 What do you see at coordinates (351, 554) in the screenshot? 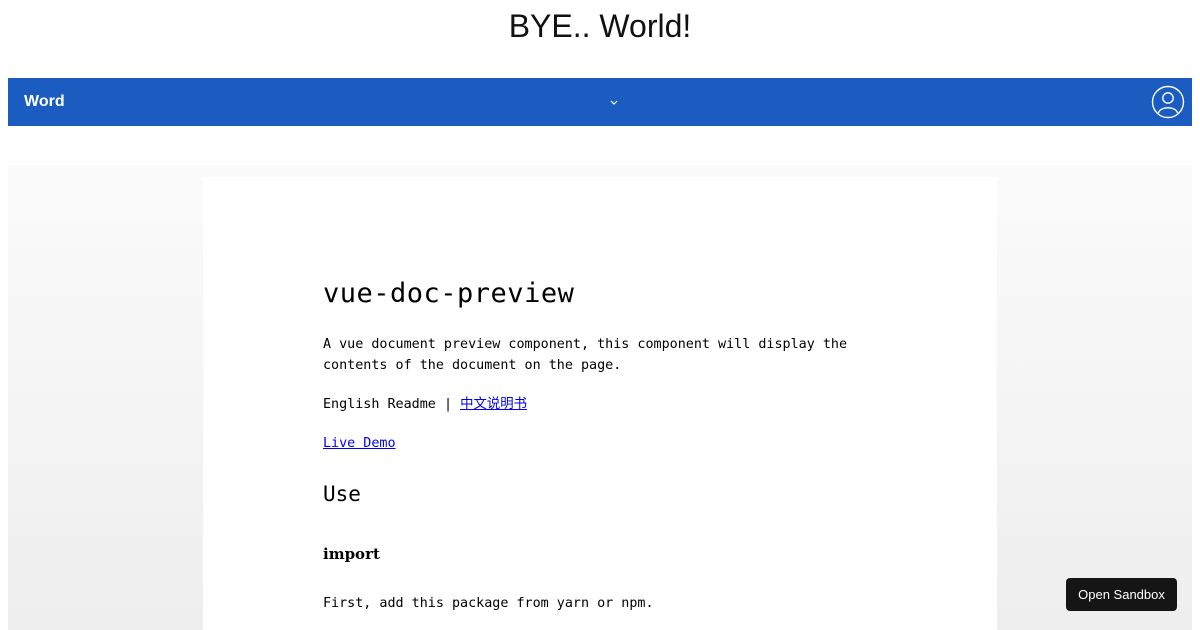
I see `subsection-heading-import: import` at bounding box center [351, 554].